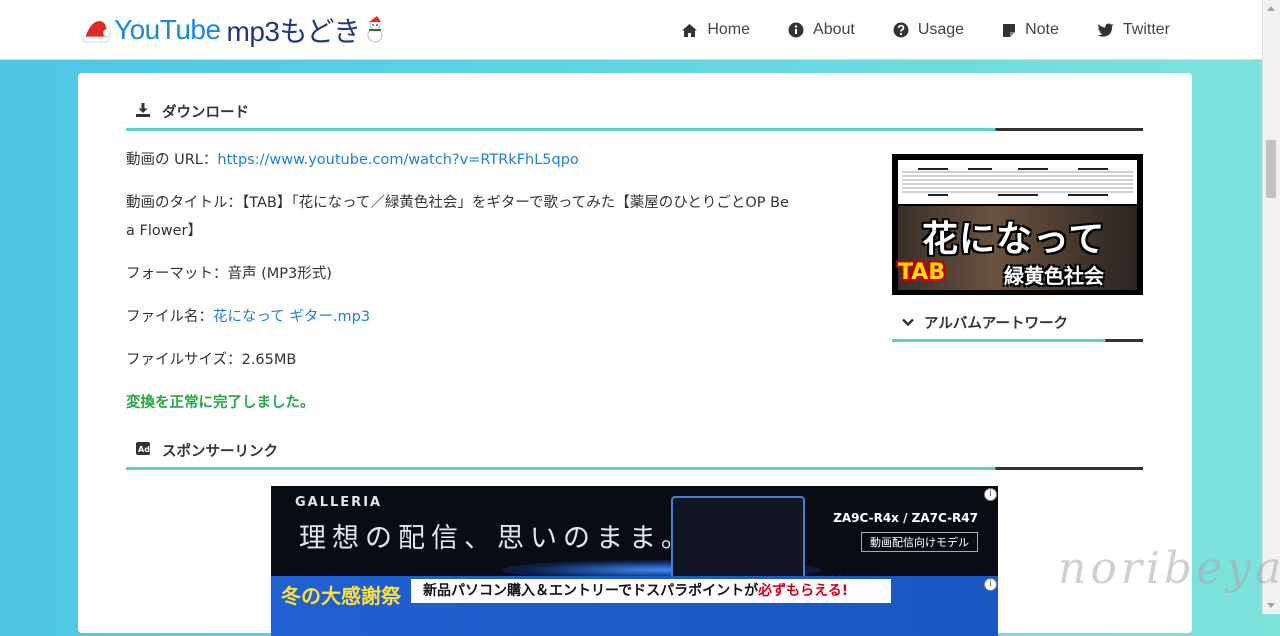 This screenshot has height=636, width=1280. Describe the element at coordinates (341, 596) in the screenshot. I see `ad2-left-text: 冬の大感謝祭` at that location.